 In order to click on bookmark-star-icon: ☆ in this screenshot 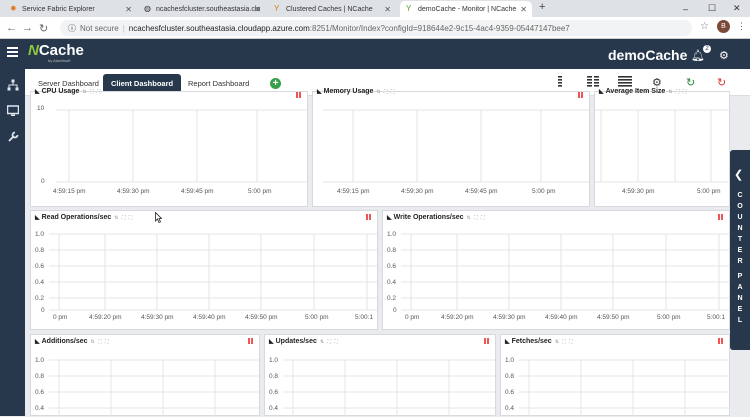, I will do `click(704, 26)`.